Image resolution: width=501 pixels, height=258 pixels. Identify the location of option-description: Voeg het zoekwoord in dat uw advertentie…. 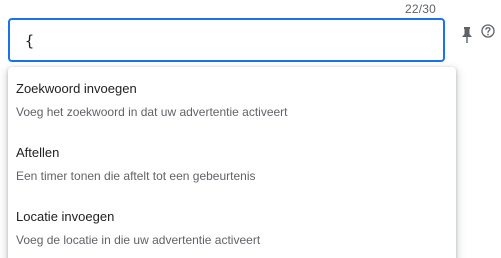
(152, 112).